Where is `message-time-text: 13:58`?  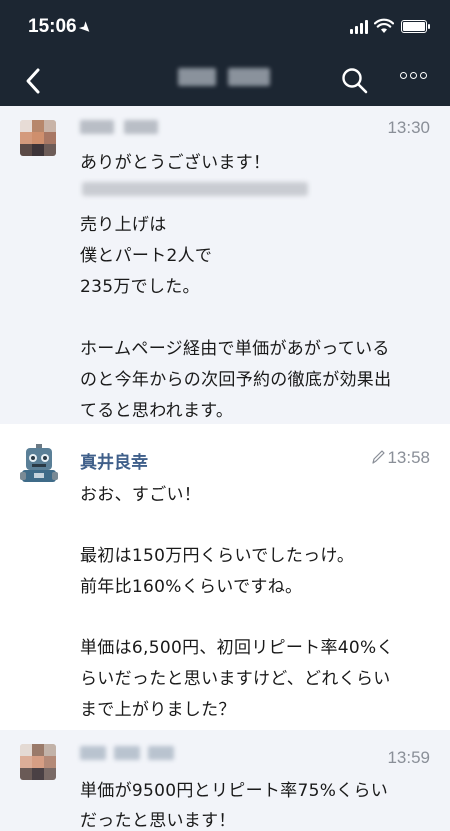
message-time-text: 13:58 is located at coordinates (408, 457).